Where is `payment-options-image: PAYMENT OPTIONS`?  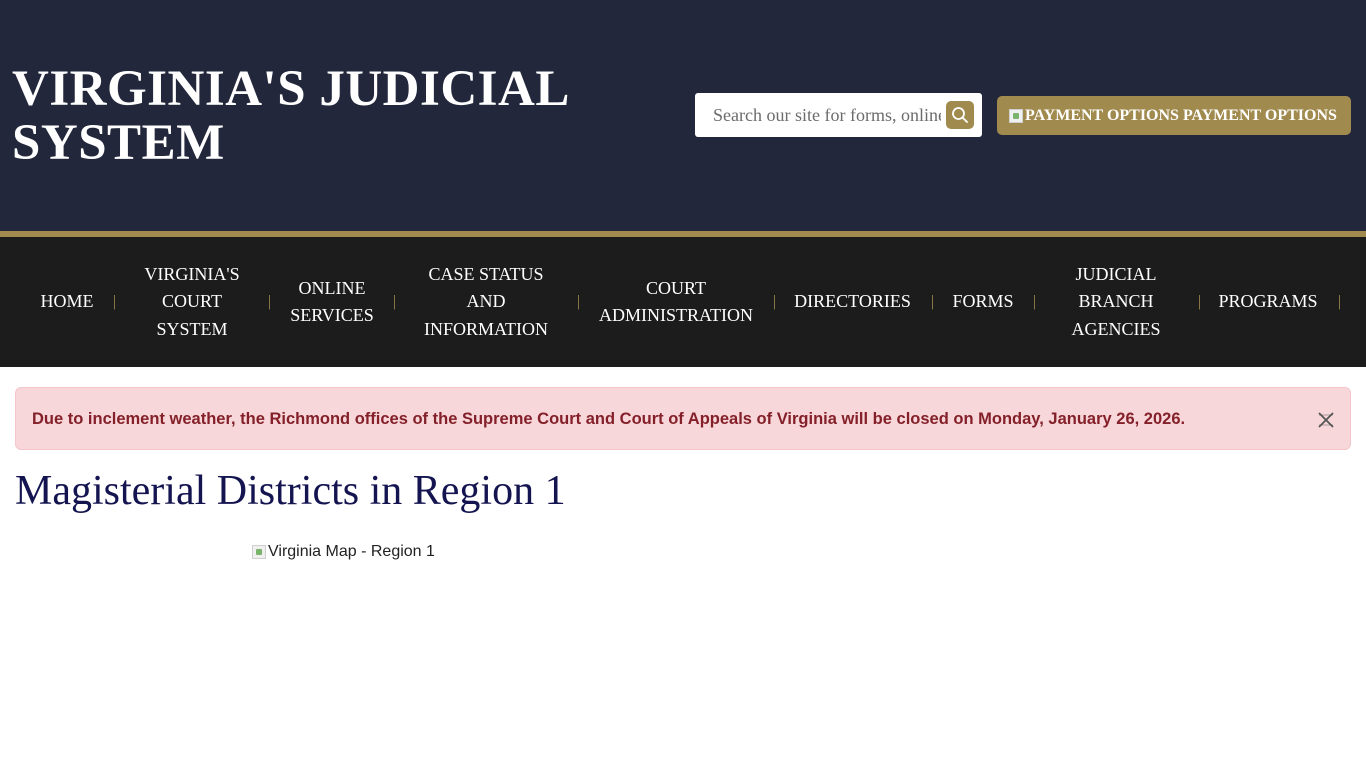
payment-options-image: PAYMENT OPTIONS is located at coordinates (1094, 116).